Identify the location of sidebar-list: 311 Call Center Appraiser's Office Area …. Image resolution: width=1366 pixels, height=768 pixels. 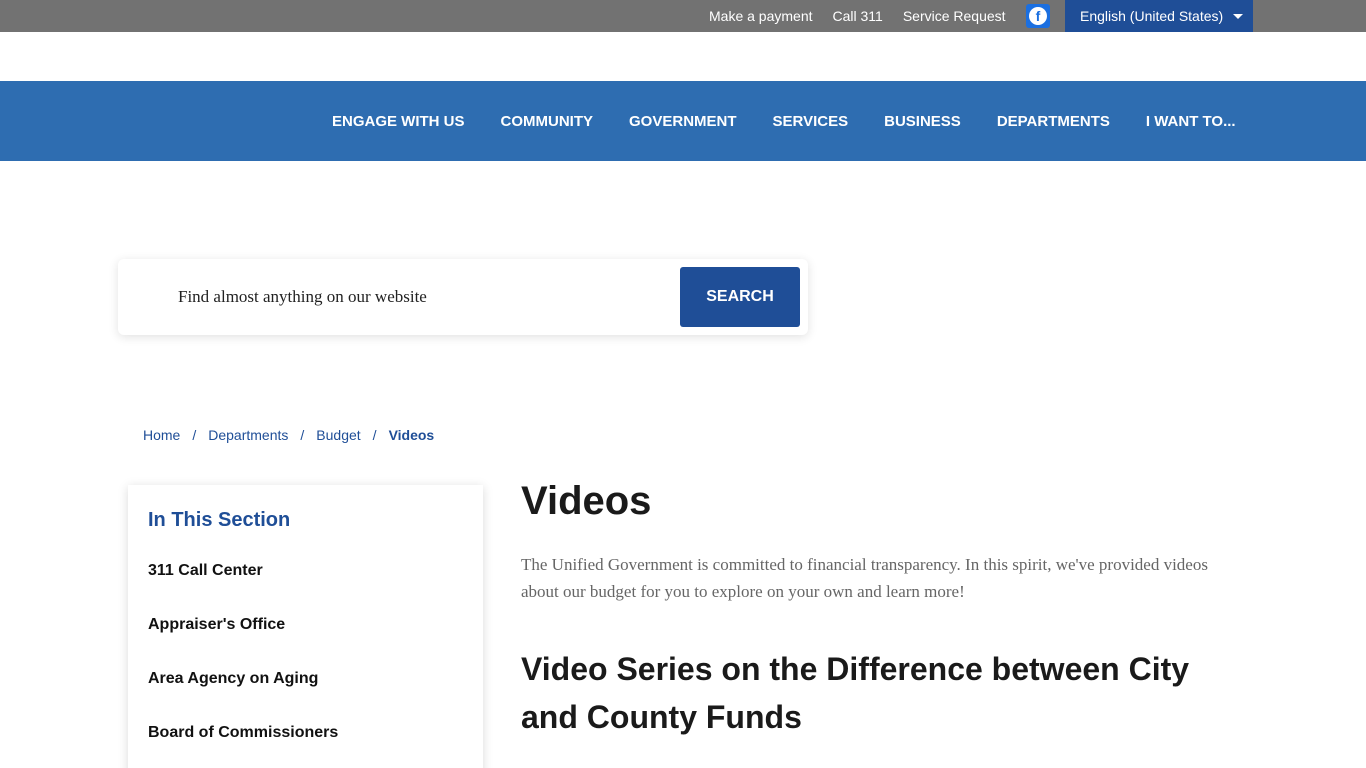
(243, 664).